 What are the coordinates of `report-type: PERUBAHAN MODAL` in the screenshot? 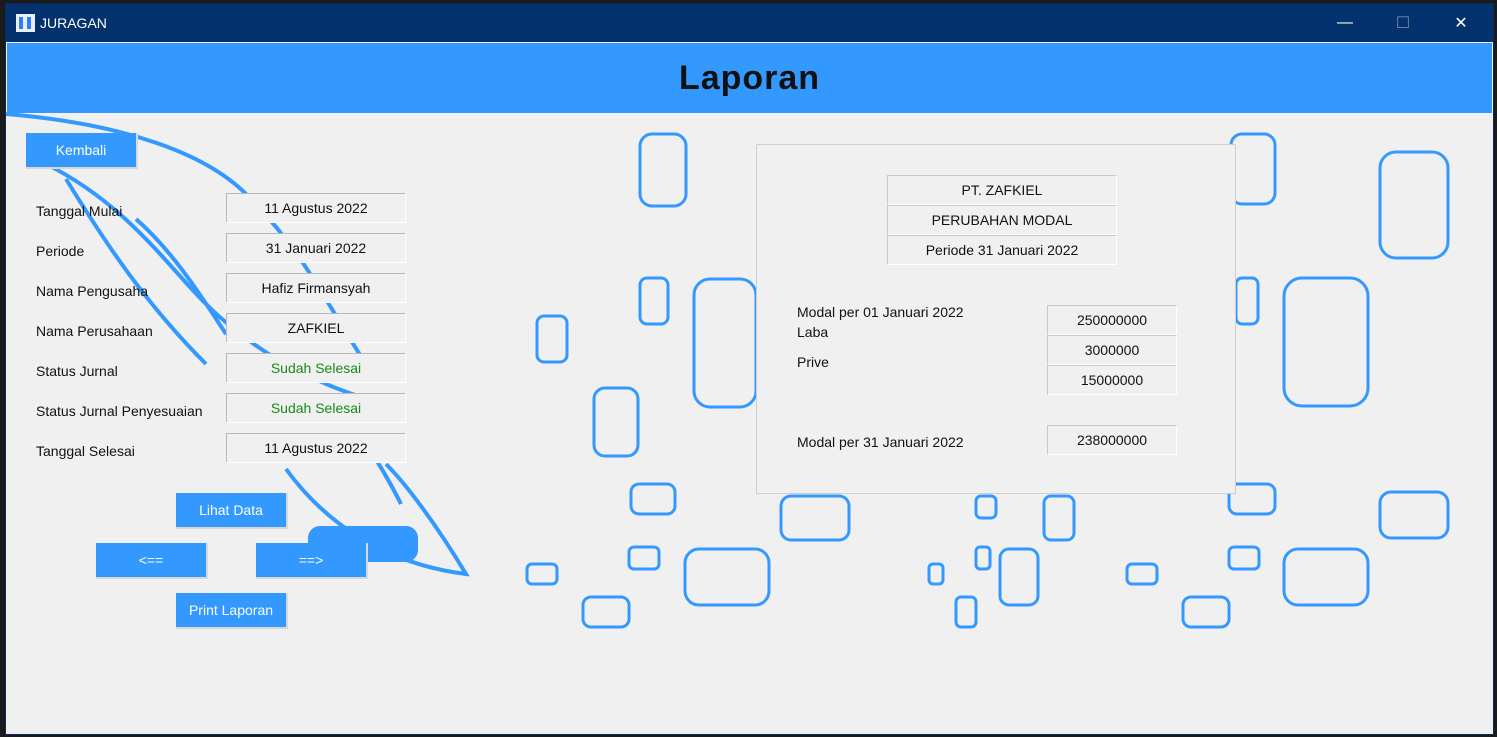 It's located at (1002, 220).